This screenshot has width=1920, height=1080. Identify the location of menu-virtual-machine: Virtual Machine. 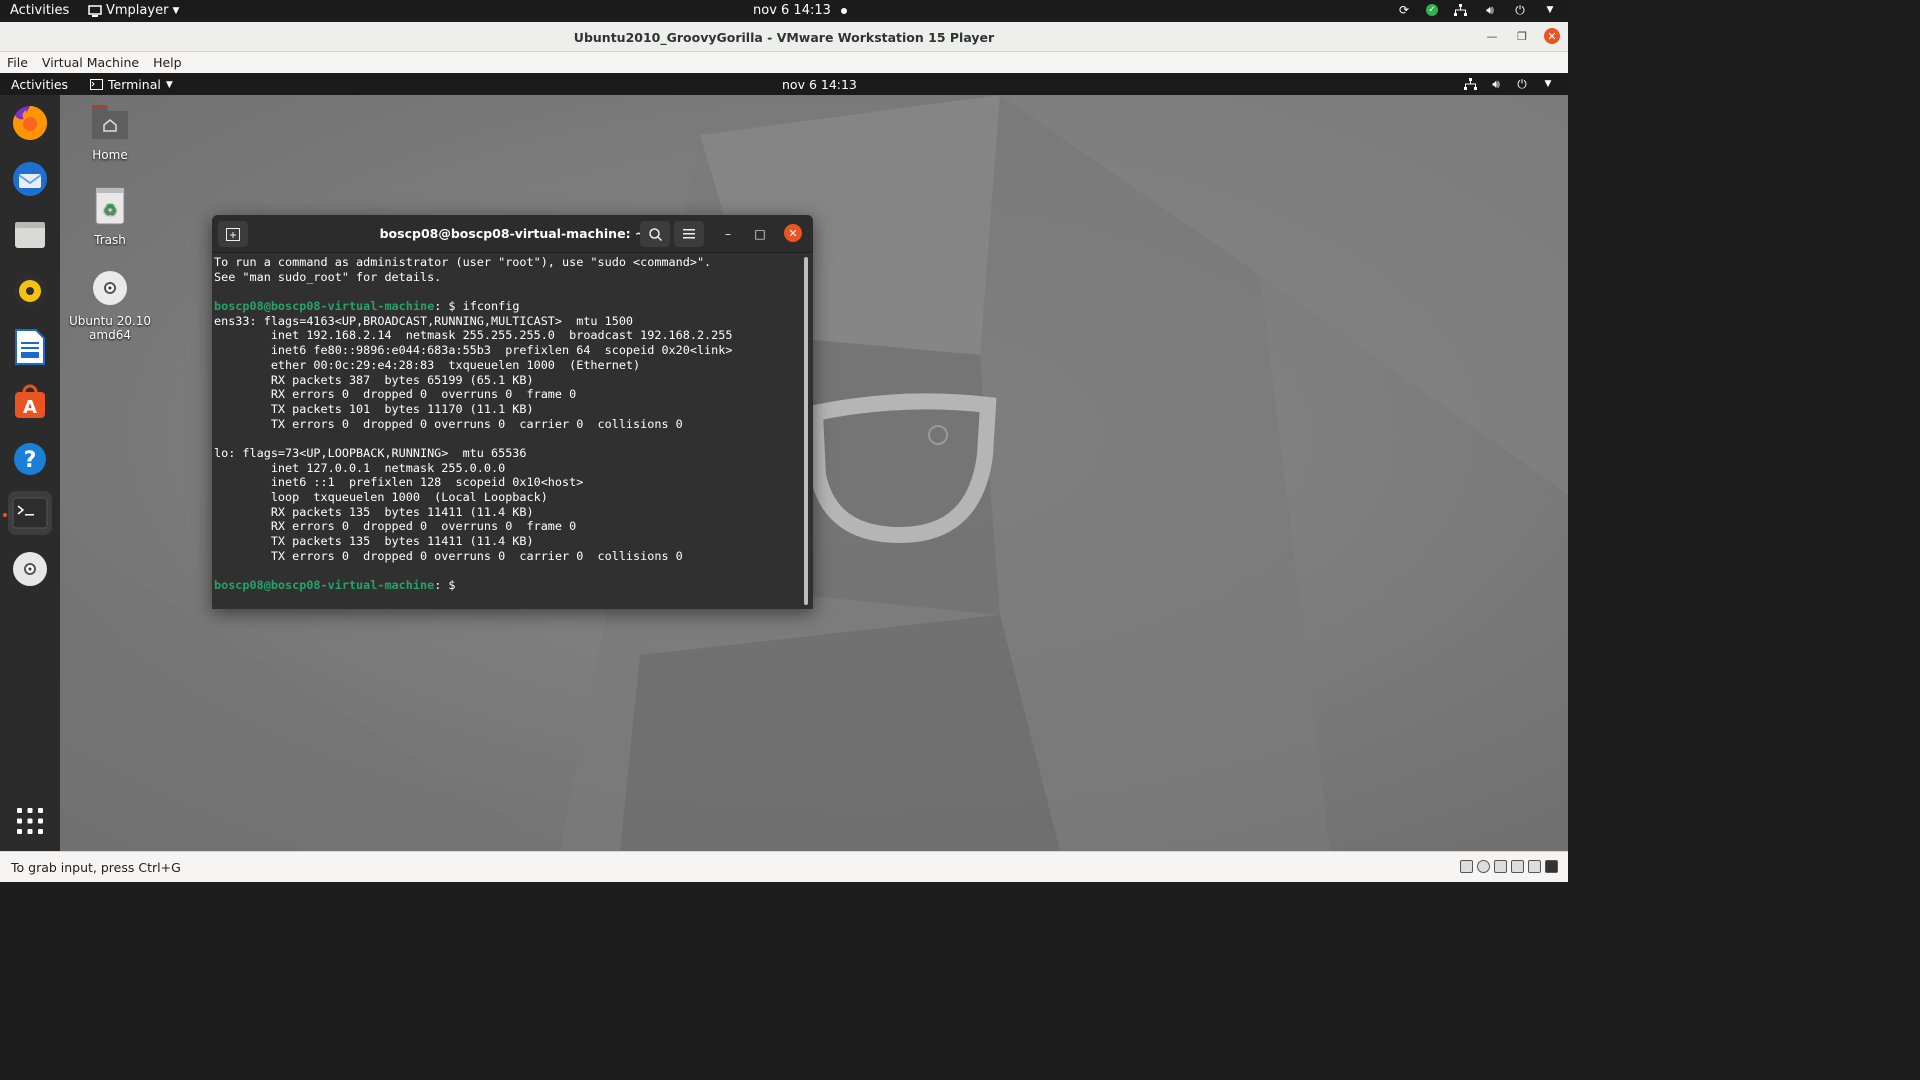
(90, 62).